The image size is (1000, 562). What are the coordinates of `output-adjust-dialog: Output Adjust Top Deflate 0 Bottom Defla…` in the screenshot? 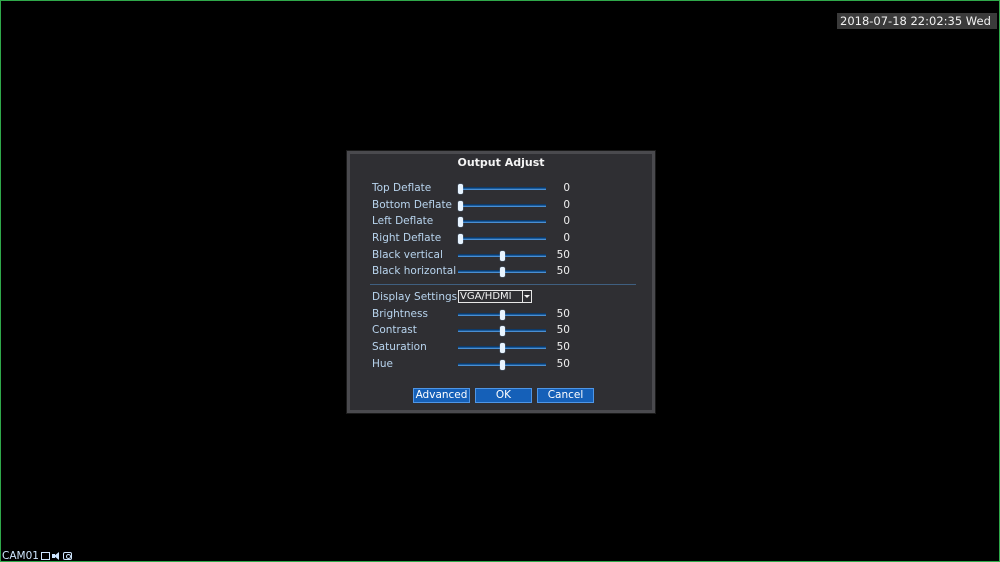 It's located at (501, 282).